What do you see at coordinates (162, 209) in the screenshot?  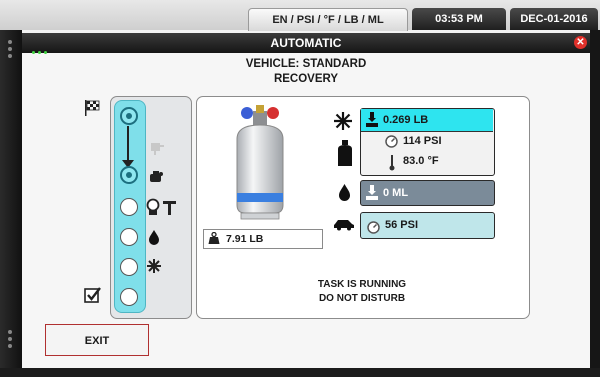 I see `gauge-and-valve-icon` at bounding box center [162, 209].